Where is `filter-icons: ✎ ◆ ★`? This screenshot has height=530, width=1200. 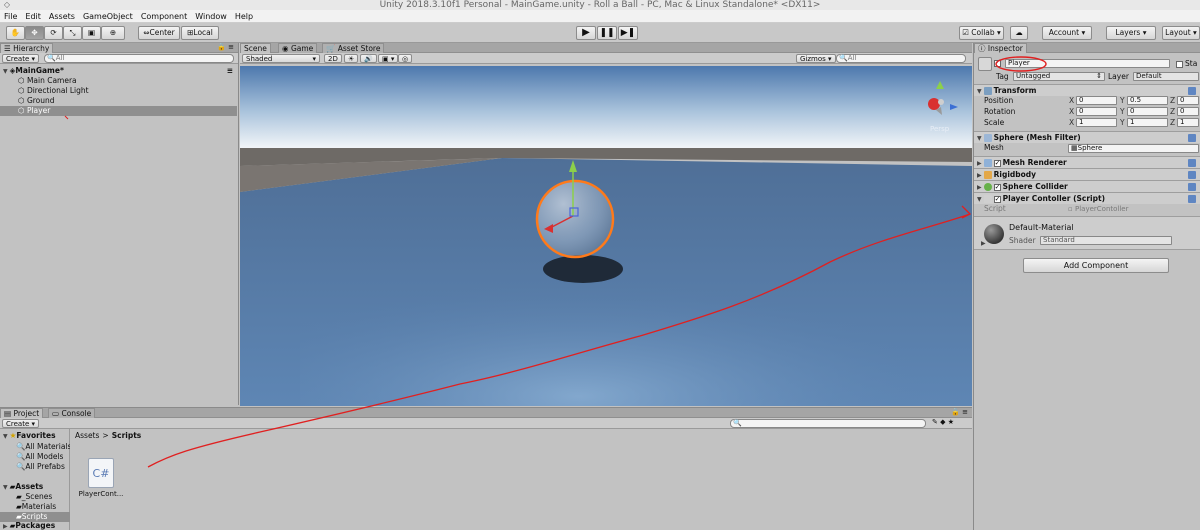 filter-icons: ✎ ◆ ★ is located at coordinates (943, 422).